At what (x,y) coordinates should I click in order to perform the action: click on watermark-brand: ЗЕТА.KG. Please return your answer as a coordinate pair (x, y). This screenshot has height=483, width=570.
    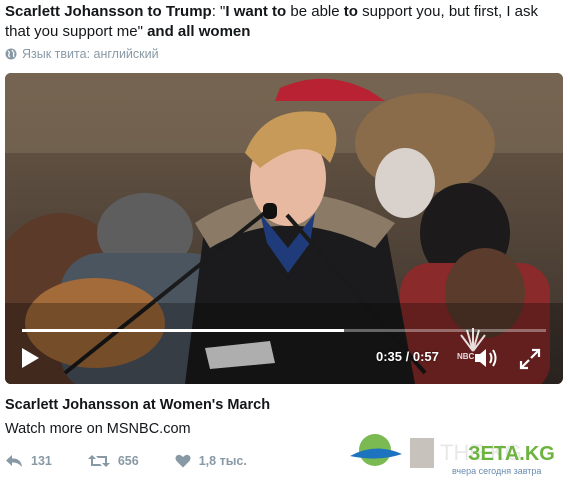
    Looking at the image, I should click on (511, 454).